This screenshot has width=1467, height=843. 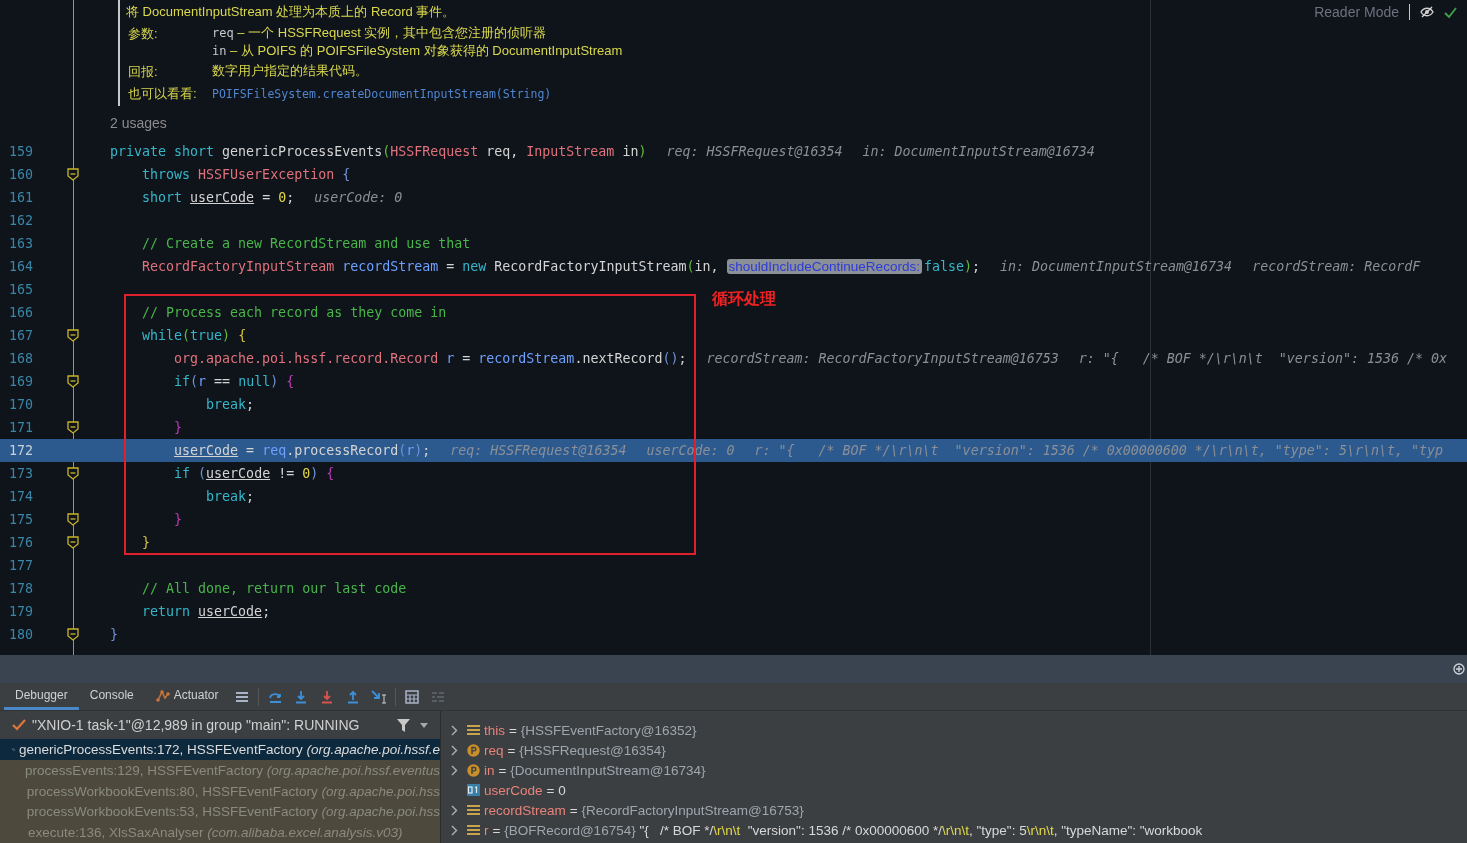 What do you see at coordinates (21, 312) in the screenshot?
I see `line-number: 166` at bounding box center [21, 312].